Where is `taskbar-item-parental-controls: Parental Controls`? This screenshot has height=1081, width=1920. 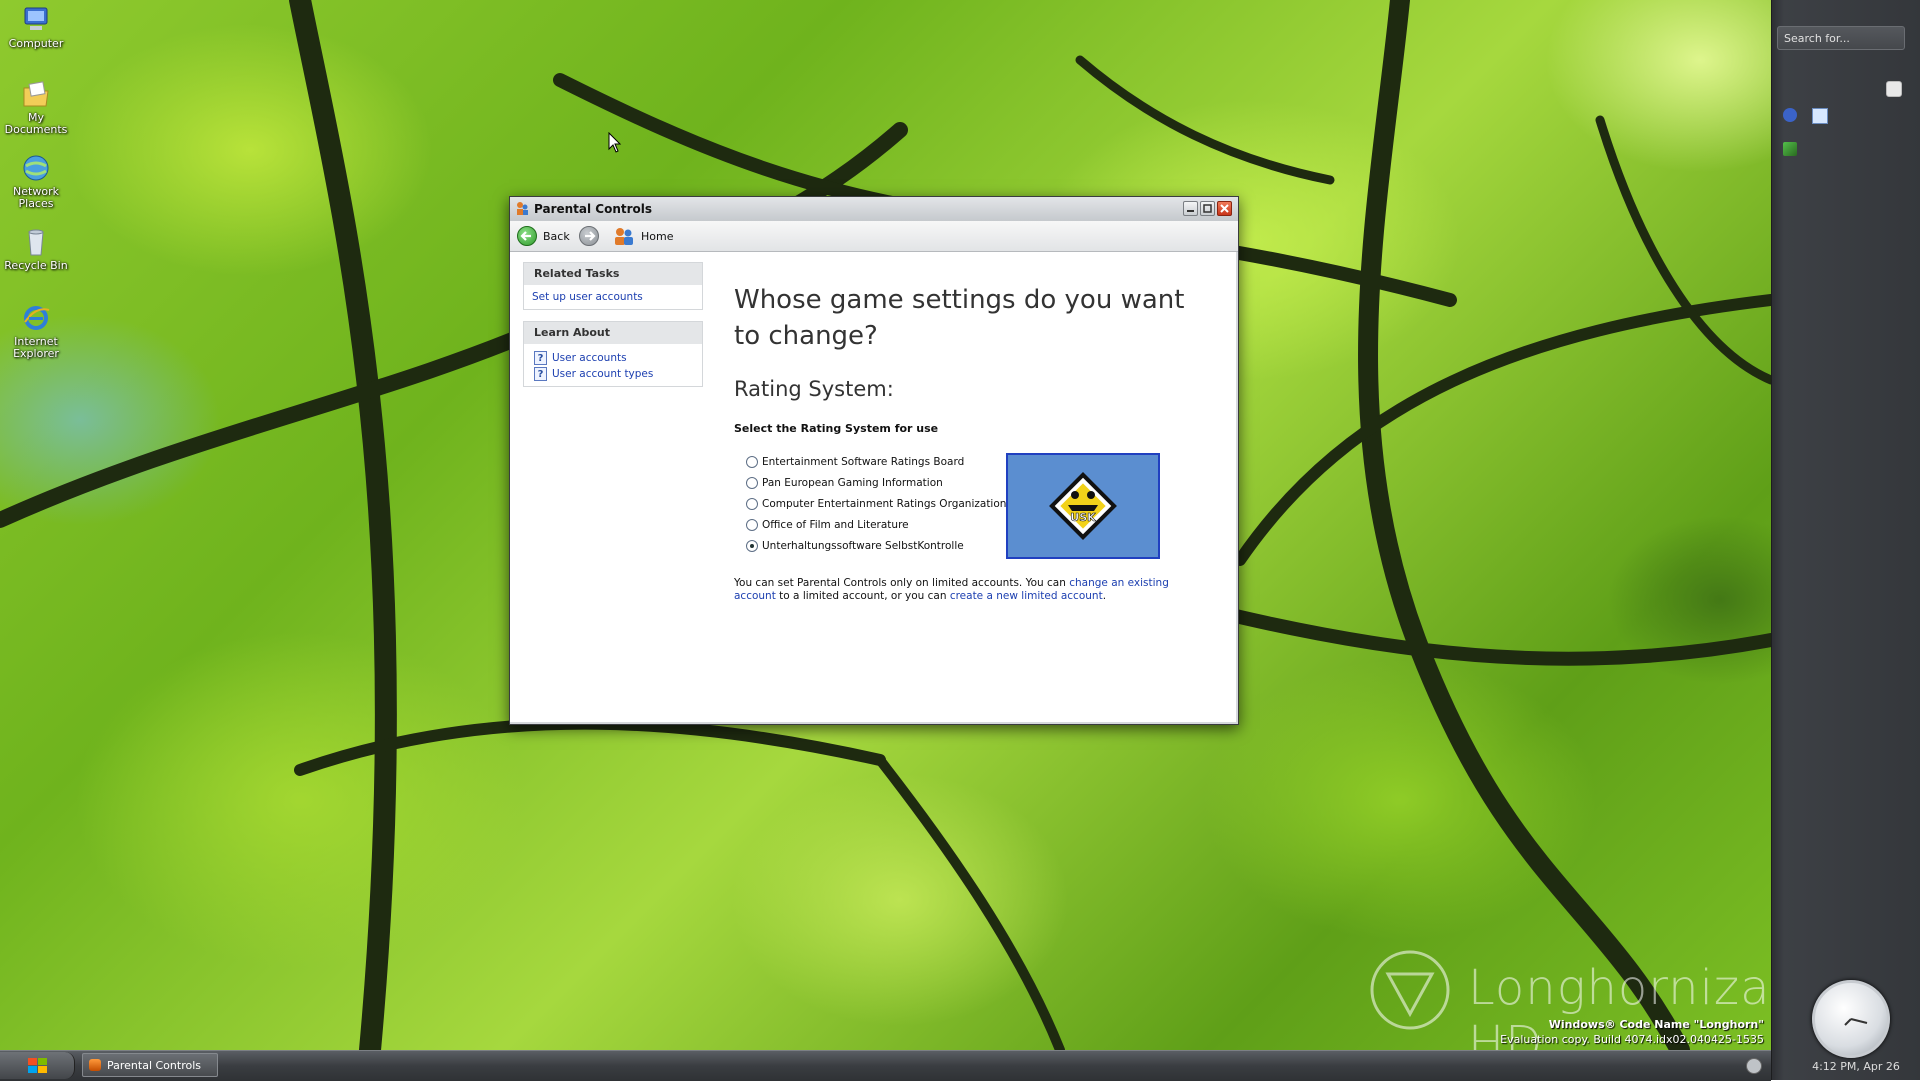 taskbar-item-parental-controls: Parental Controls is located at coordinates (150, 1065).